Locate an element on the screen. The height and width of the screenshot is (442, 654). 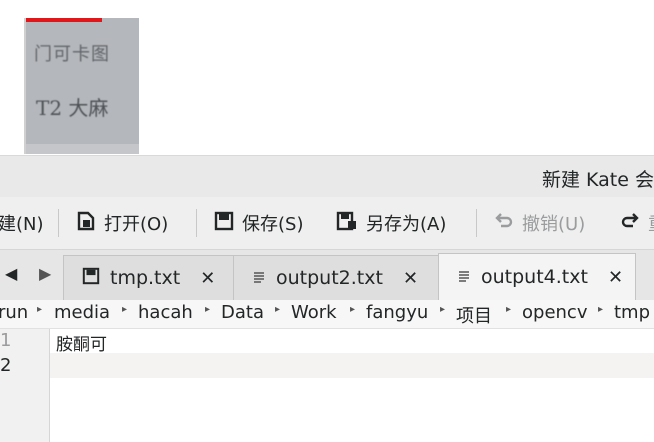
undo-icon is located at coordinates (504, 223).